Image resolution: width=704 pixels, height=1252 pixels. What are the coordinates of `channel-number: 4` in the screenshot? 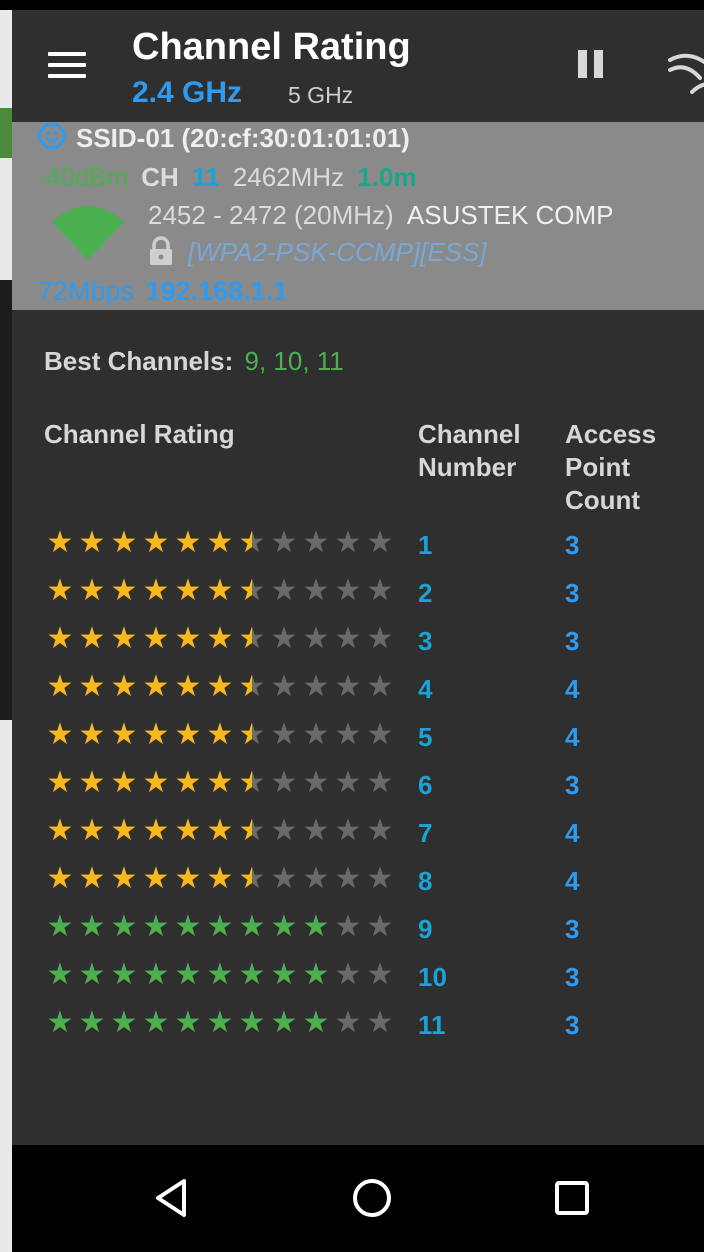 It's located at (425, 689).